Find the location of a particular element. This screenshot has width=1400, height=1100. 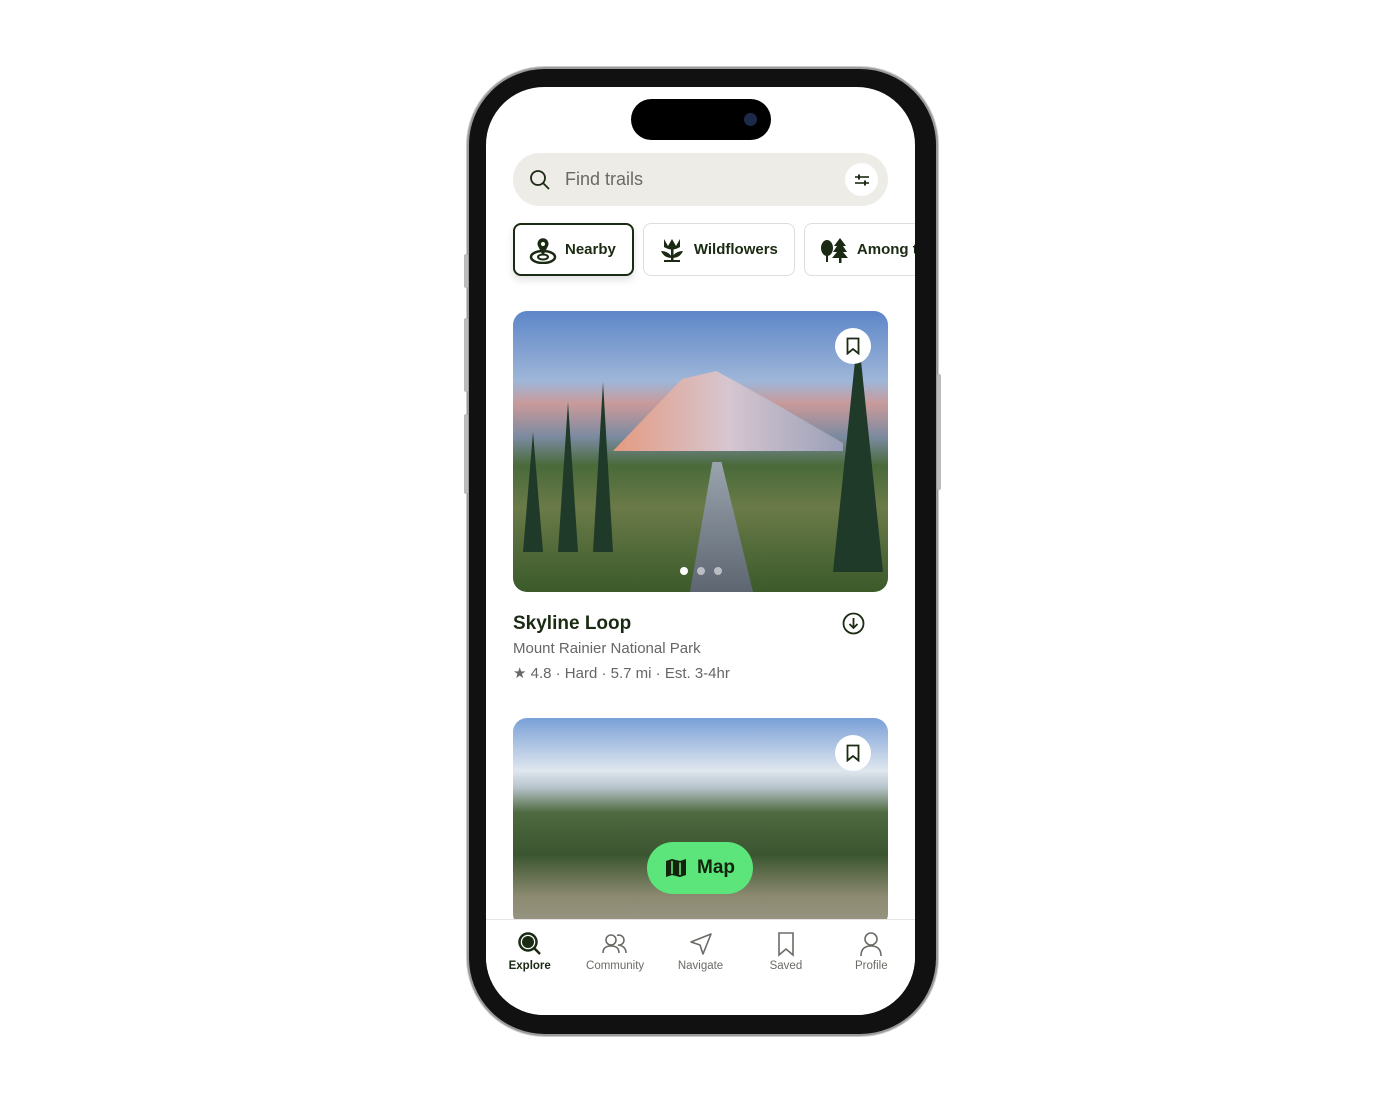

camera-icon is located at coordinates (750, 119).